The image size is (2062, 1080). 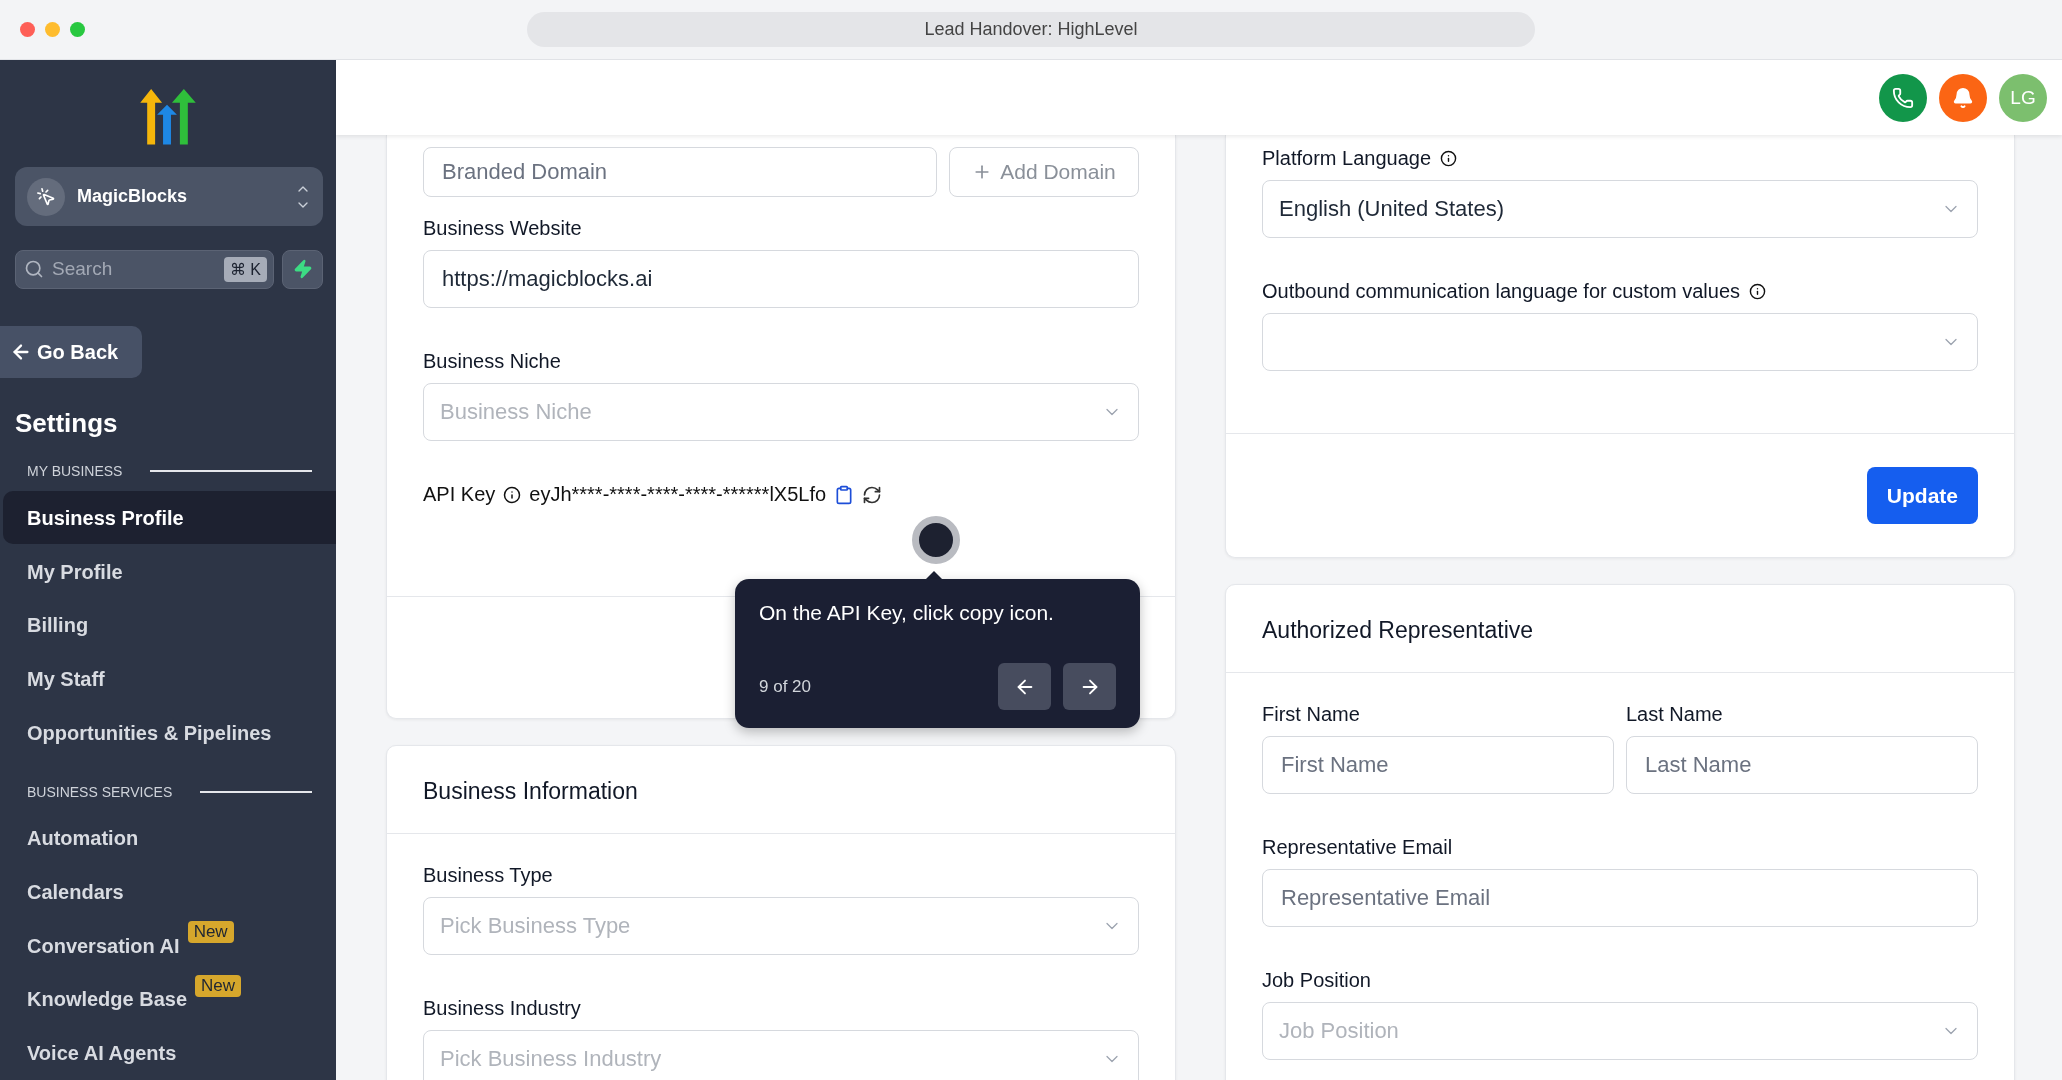 I want to click on sidebar-item: My Staff, so click(x=169, y=679).